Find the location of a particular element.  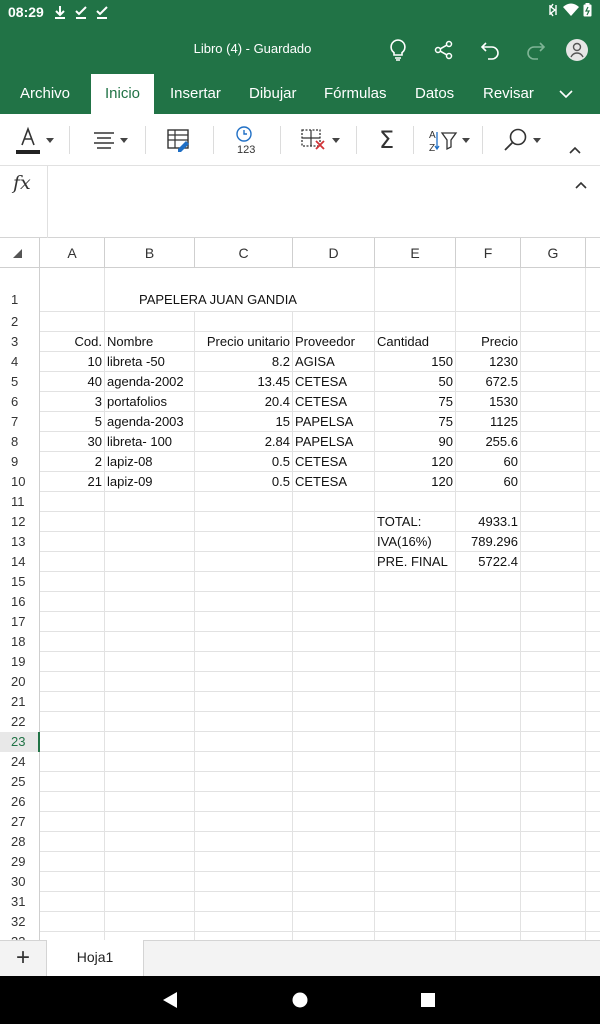

cell-e7: 75 is located at coordinates (415, 422).